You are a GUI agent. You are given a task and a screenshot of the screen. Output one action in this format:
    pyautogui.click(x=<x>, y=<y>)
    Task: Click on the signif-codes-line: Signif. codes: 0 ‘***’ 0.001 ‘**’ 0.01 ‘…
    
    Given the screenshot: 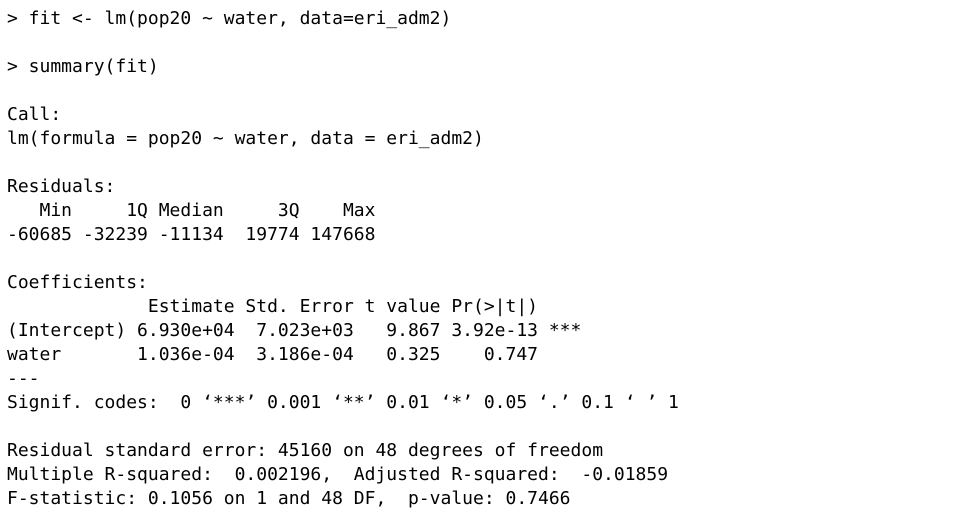 What is the action you would take?
    pyautogui.click(x=343, y=402)
    